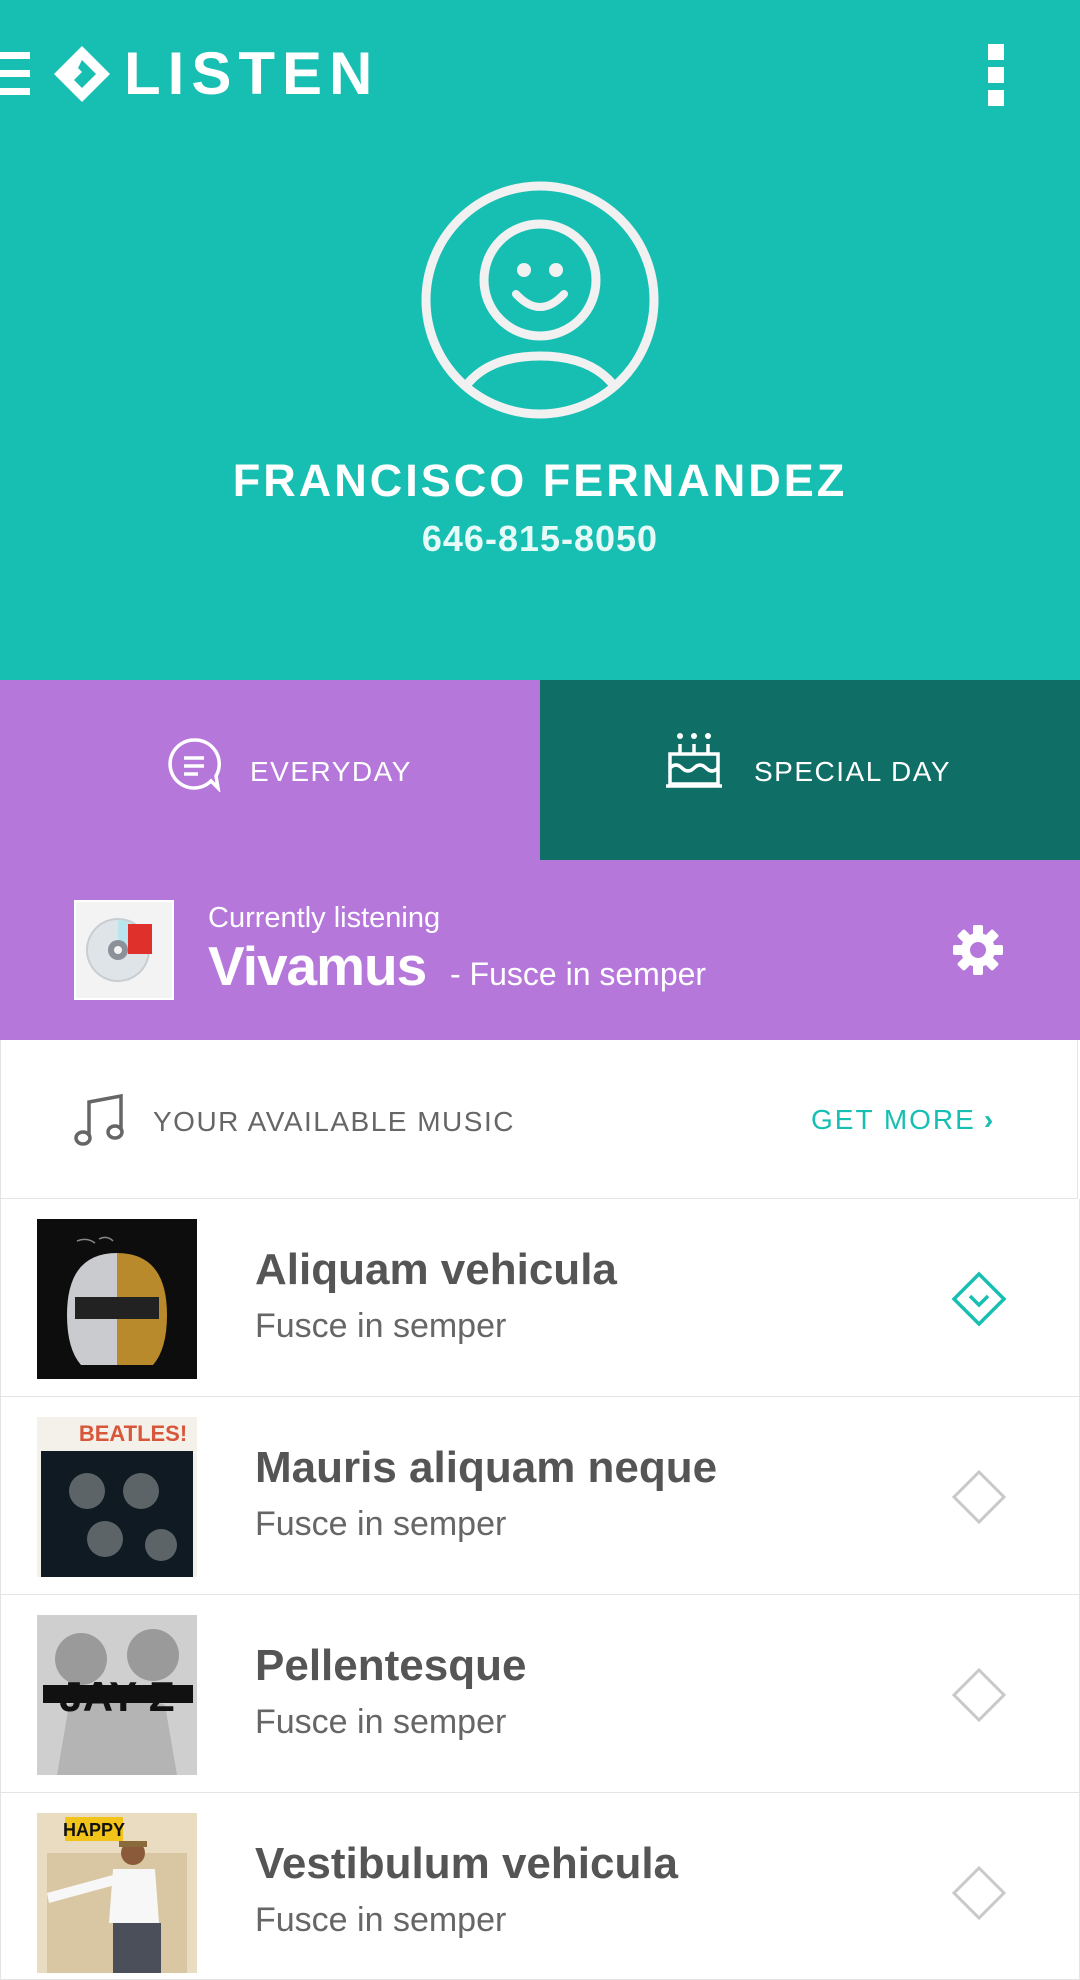  What do you see at coordinates (486, 1467) in the screenshot?
I see `track-title: Mauris aliquam neque` at bounding box center [486, 1467].